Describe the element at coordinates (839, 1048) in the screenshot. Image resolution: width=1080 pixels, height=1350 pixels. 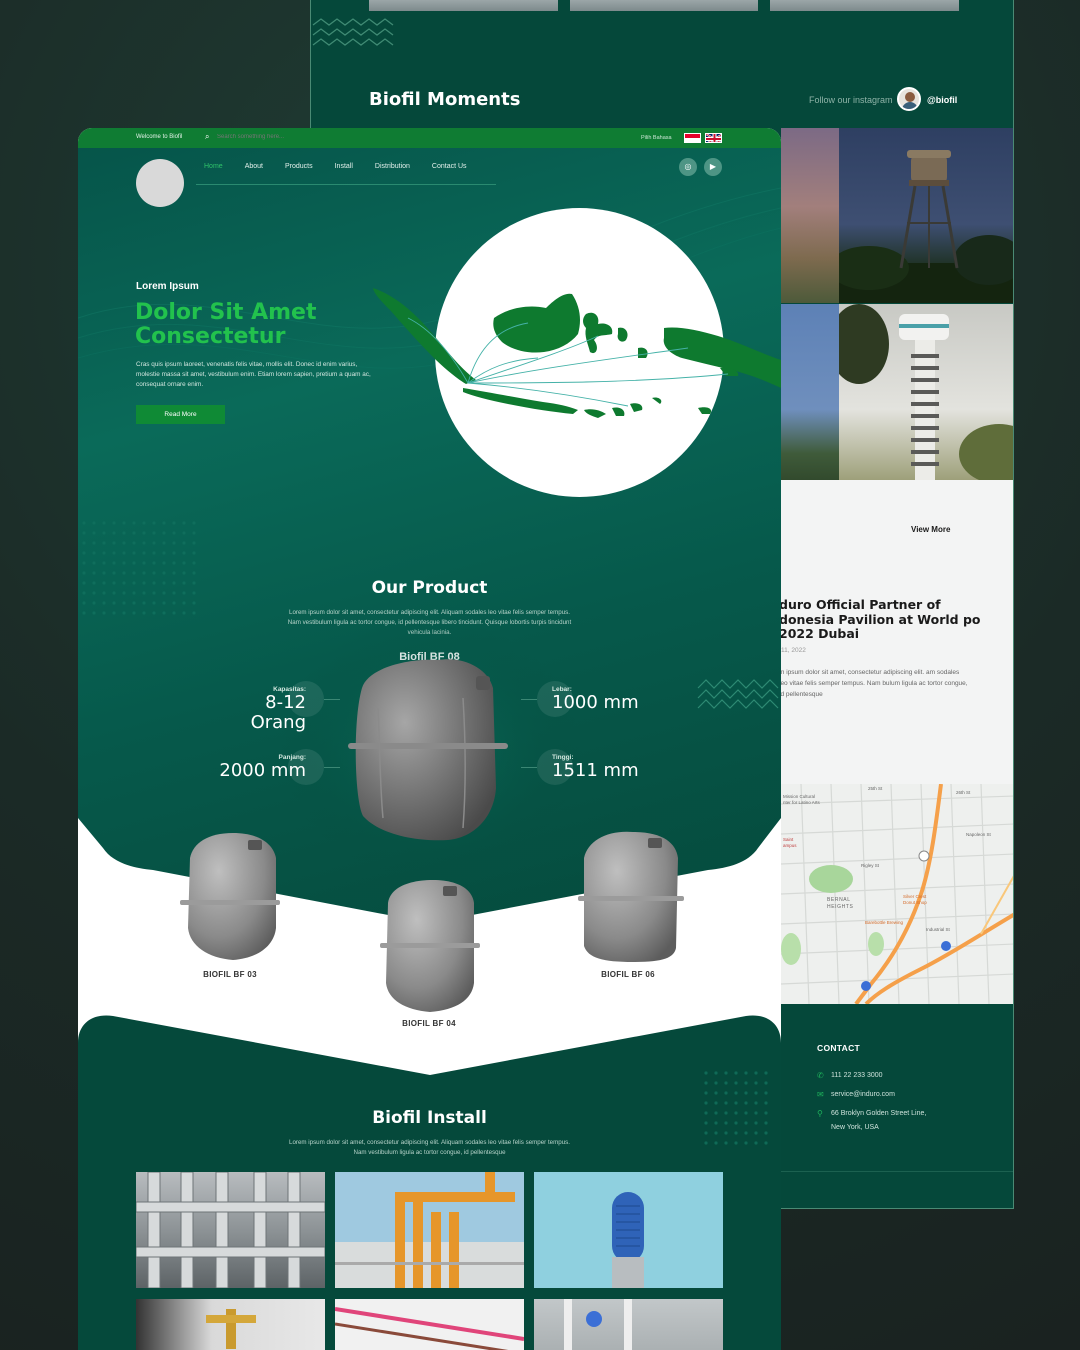
I see `contact-heading: CONTACT` at that location.